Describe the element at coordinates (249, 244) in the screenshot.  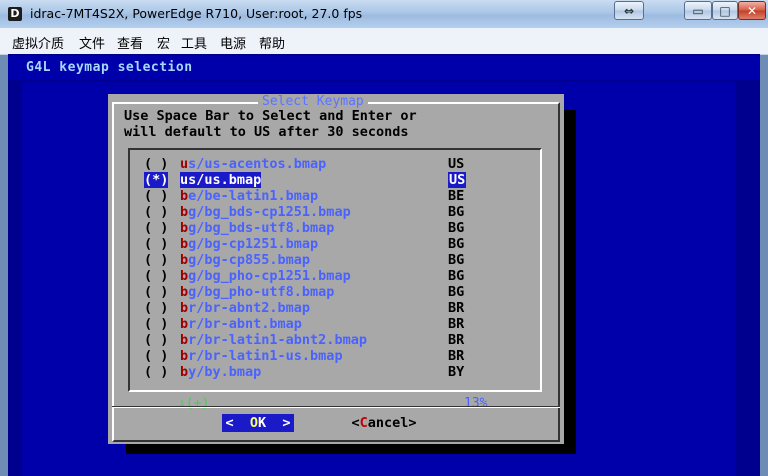
I see `keymap-path: bg/bg-cp1251.bmap` at that location.